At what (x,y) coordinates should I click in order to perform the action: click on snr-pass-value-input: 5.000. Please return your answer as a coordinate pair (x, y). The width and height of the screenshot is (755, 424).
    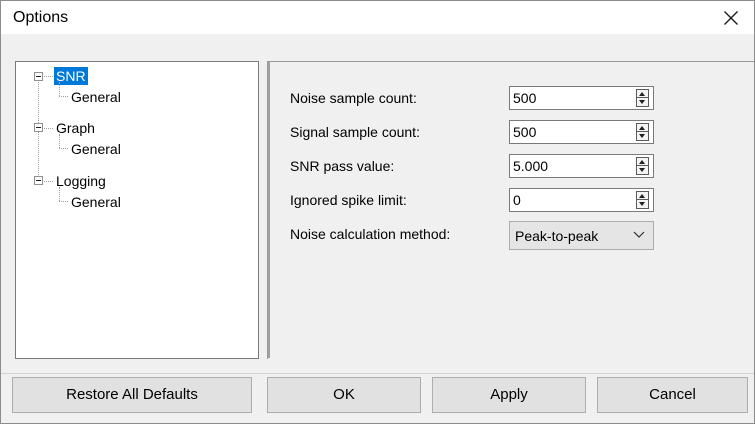
    Looking at the image, I should click on (581, 166).